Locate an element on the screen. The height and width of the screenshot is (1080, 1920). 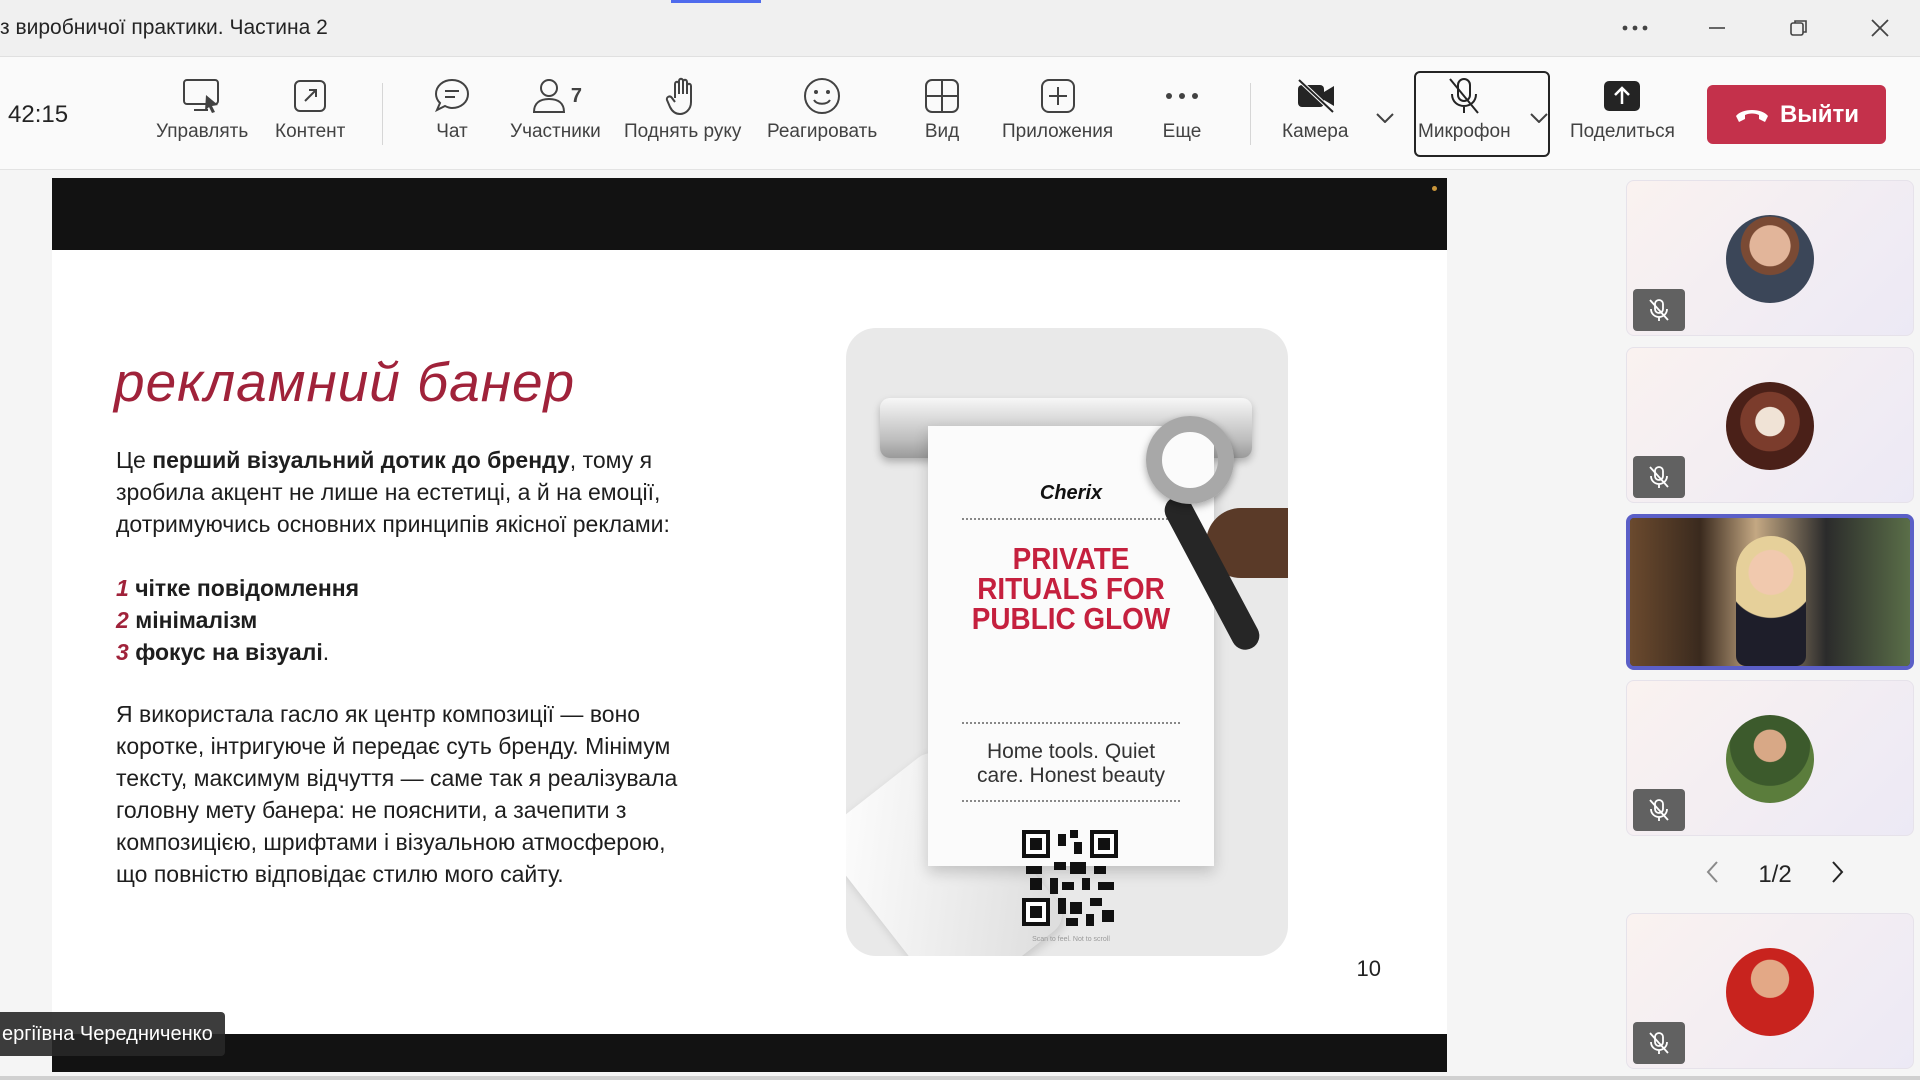
share-content-icon is located at coordinates (310, 96).